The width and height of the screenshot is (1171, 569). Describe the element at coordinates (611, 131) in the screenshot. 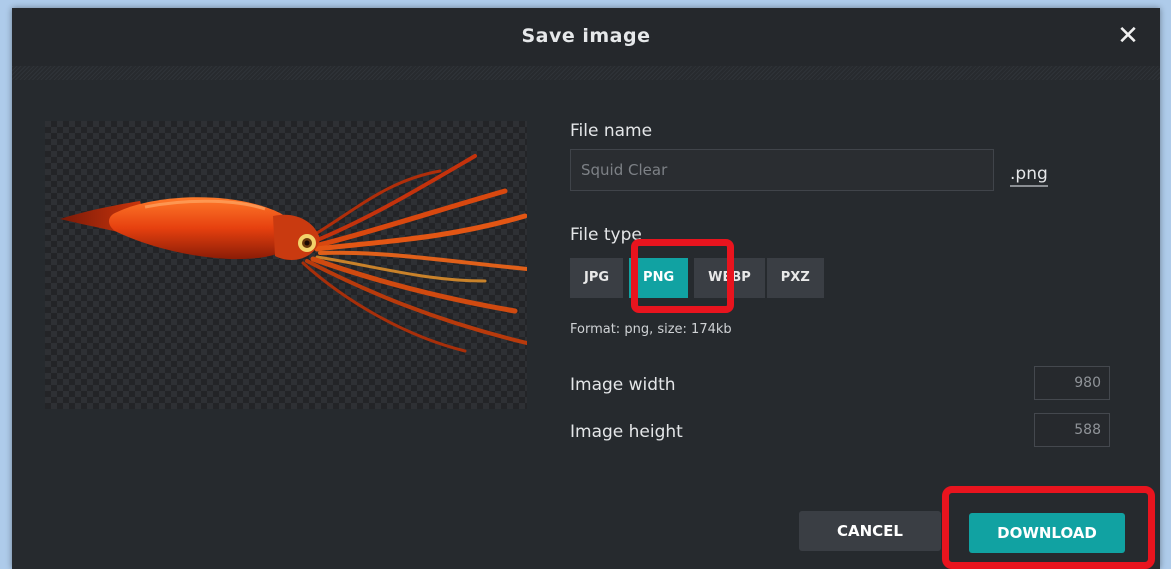

I see `file-name-label: File name` at that location.